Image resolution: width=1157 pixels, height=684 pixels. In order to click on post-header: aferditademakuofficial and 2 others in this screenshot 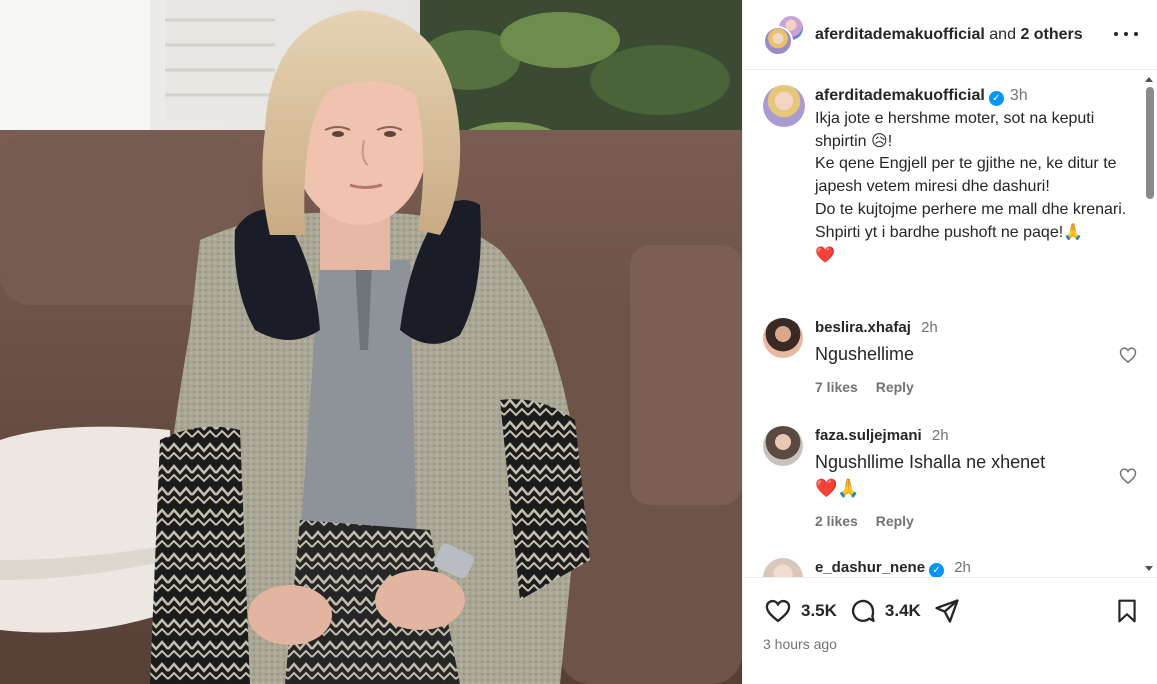, I will do `click(950, 35)`.